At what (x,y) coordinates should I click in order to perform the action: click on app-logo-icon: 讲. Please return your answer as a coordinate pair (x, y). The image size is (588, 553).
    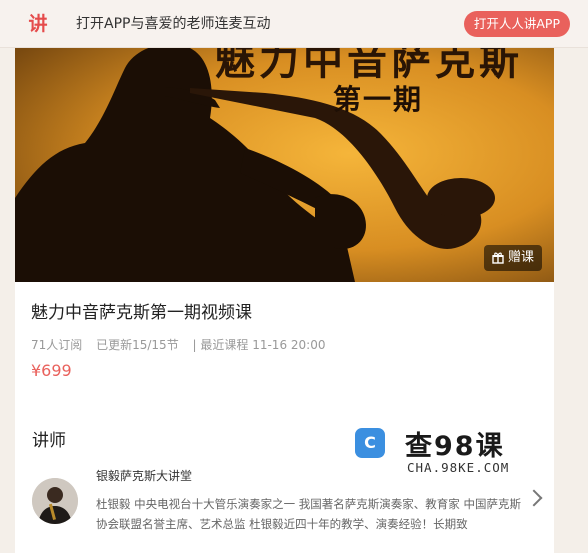
    Looking at the image, I should click on (38, 24).